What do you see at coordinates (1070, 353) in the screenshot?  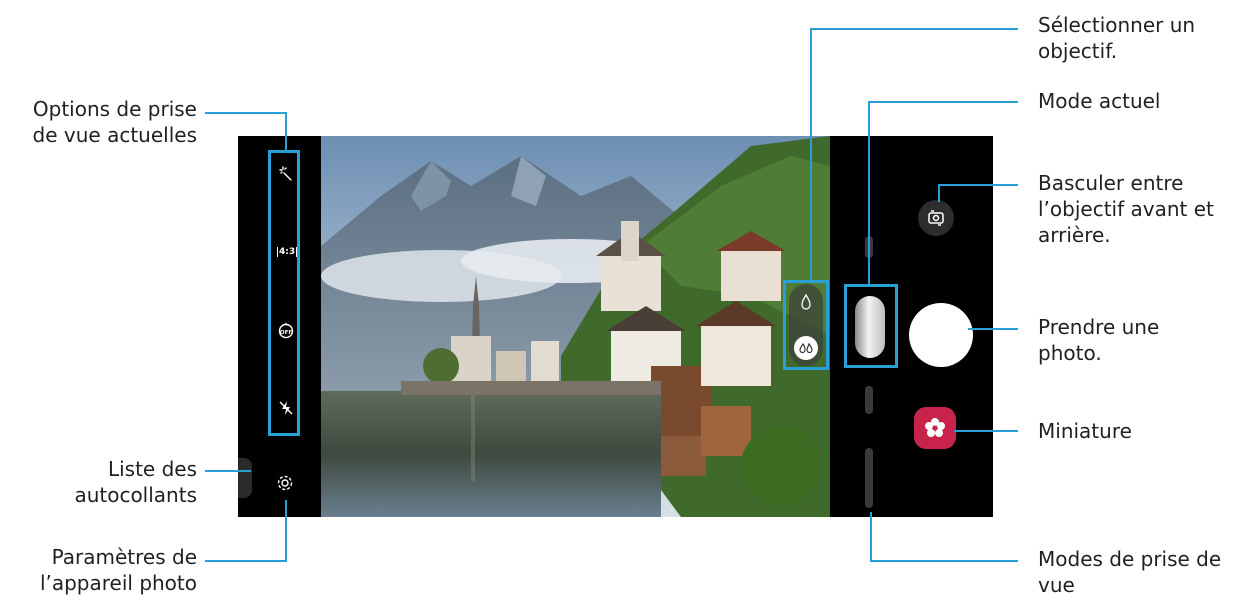 I see `capture-label-line2: photo.` at bounding box center [1070, 353].